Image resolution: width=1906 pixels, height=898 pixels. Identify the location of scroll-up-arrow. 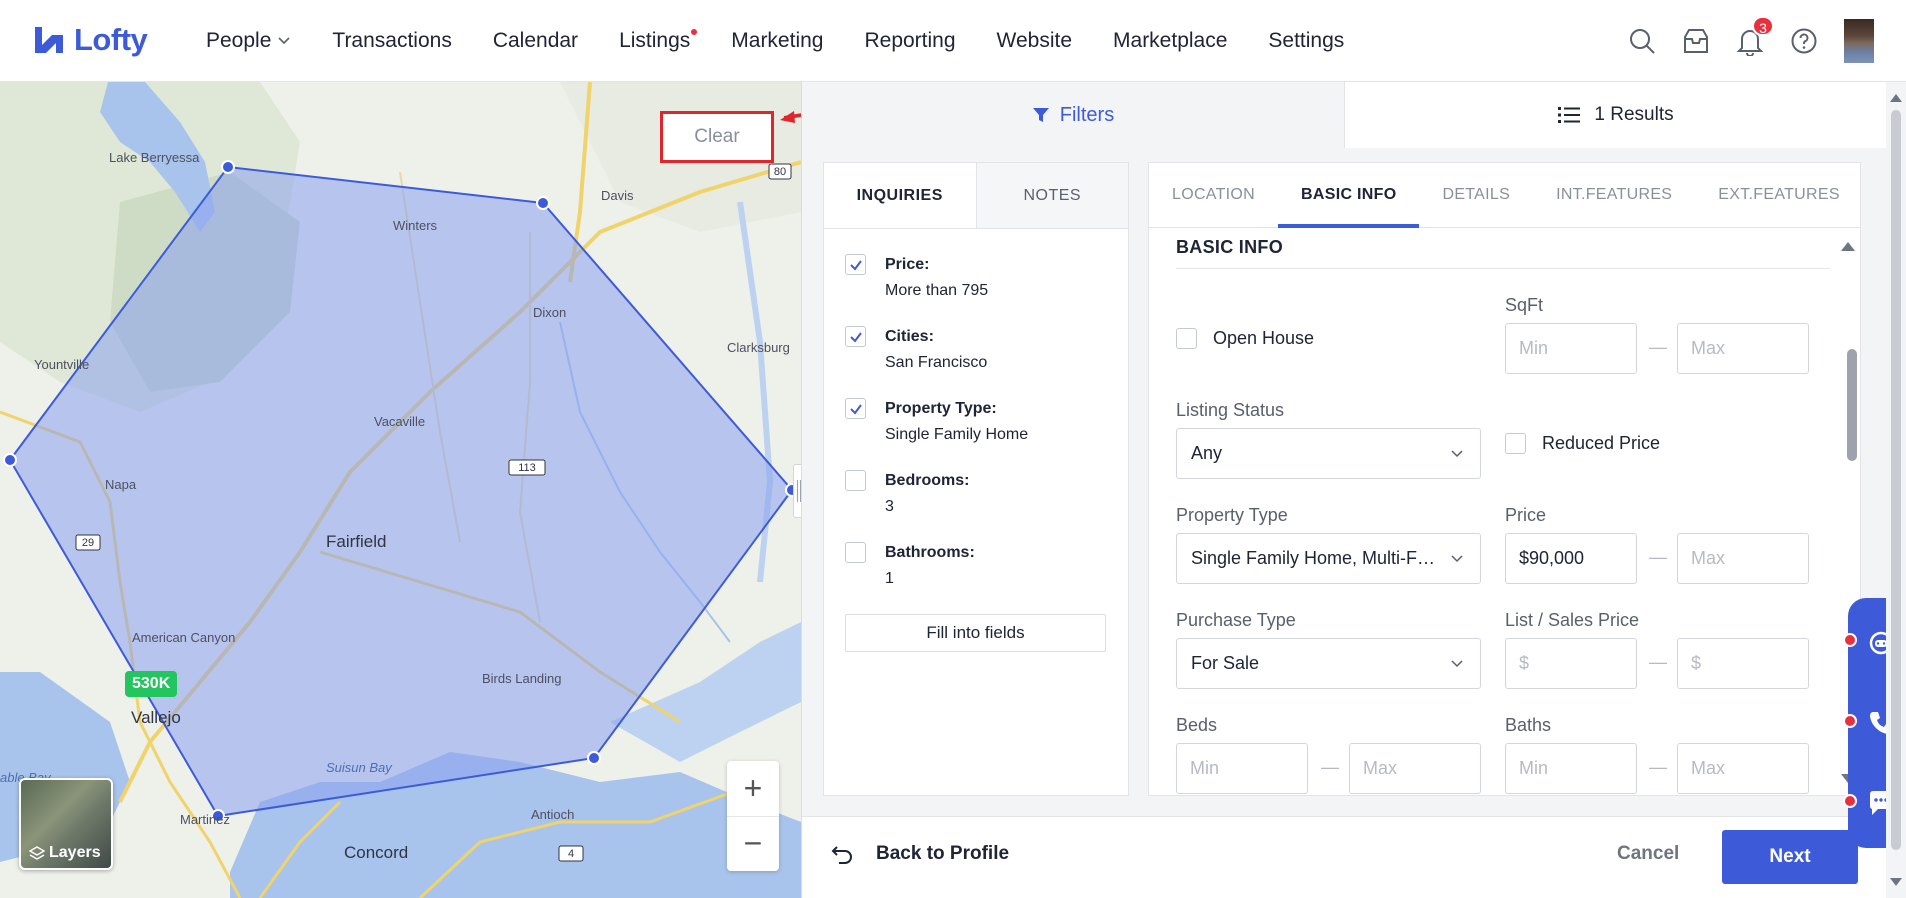
(1896, 98).